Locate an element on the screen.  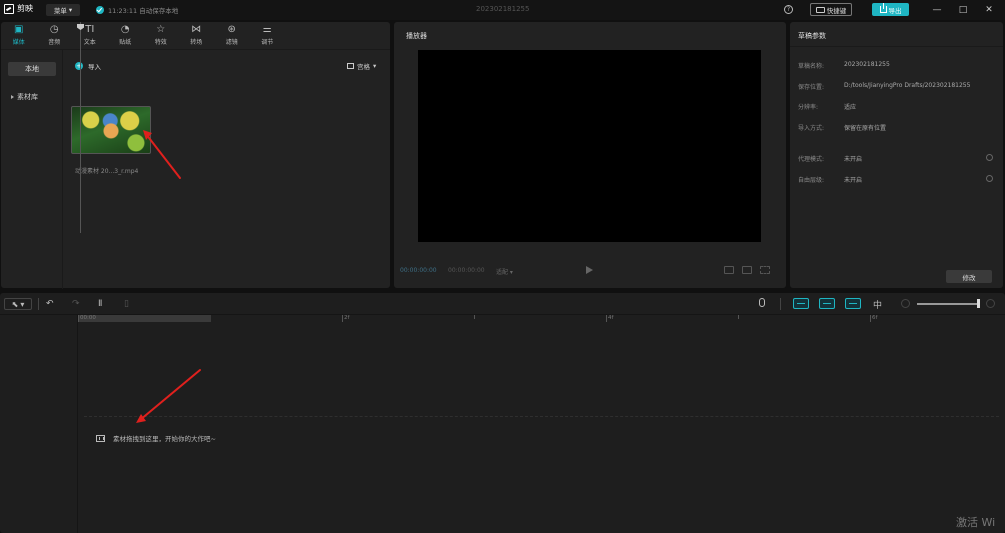
playhead is located at coordinates (80, 127).